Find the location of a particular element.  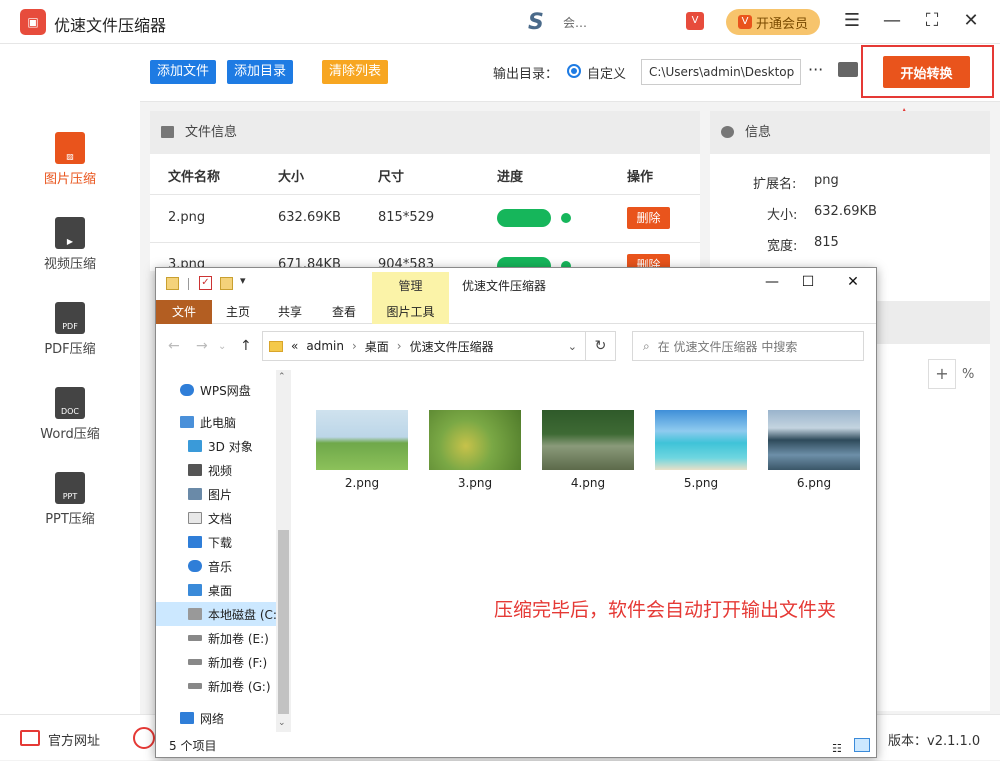

delete-button: 删除 is located at coordinates (648, 218).